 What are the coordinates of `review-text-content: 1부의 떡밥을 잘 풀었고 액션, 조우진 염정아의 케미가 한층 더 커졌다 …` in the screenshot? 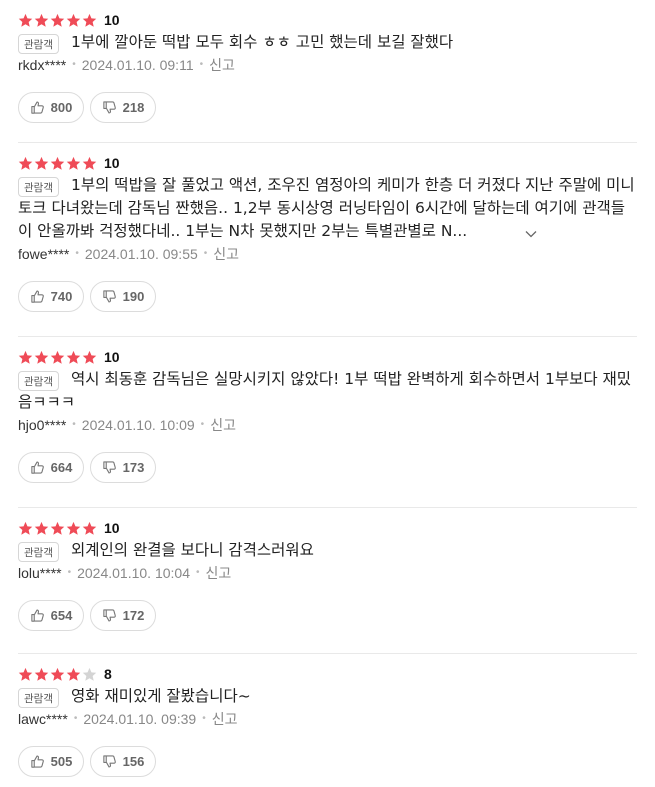 It's located at (326, 208).